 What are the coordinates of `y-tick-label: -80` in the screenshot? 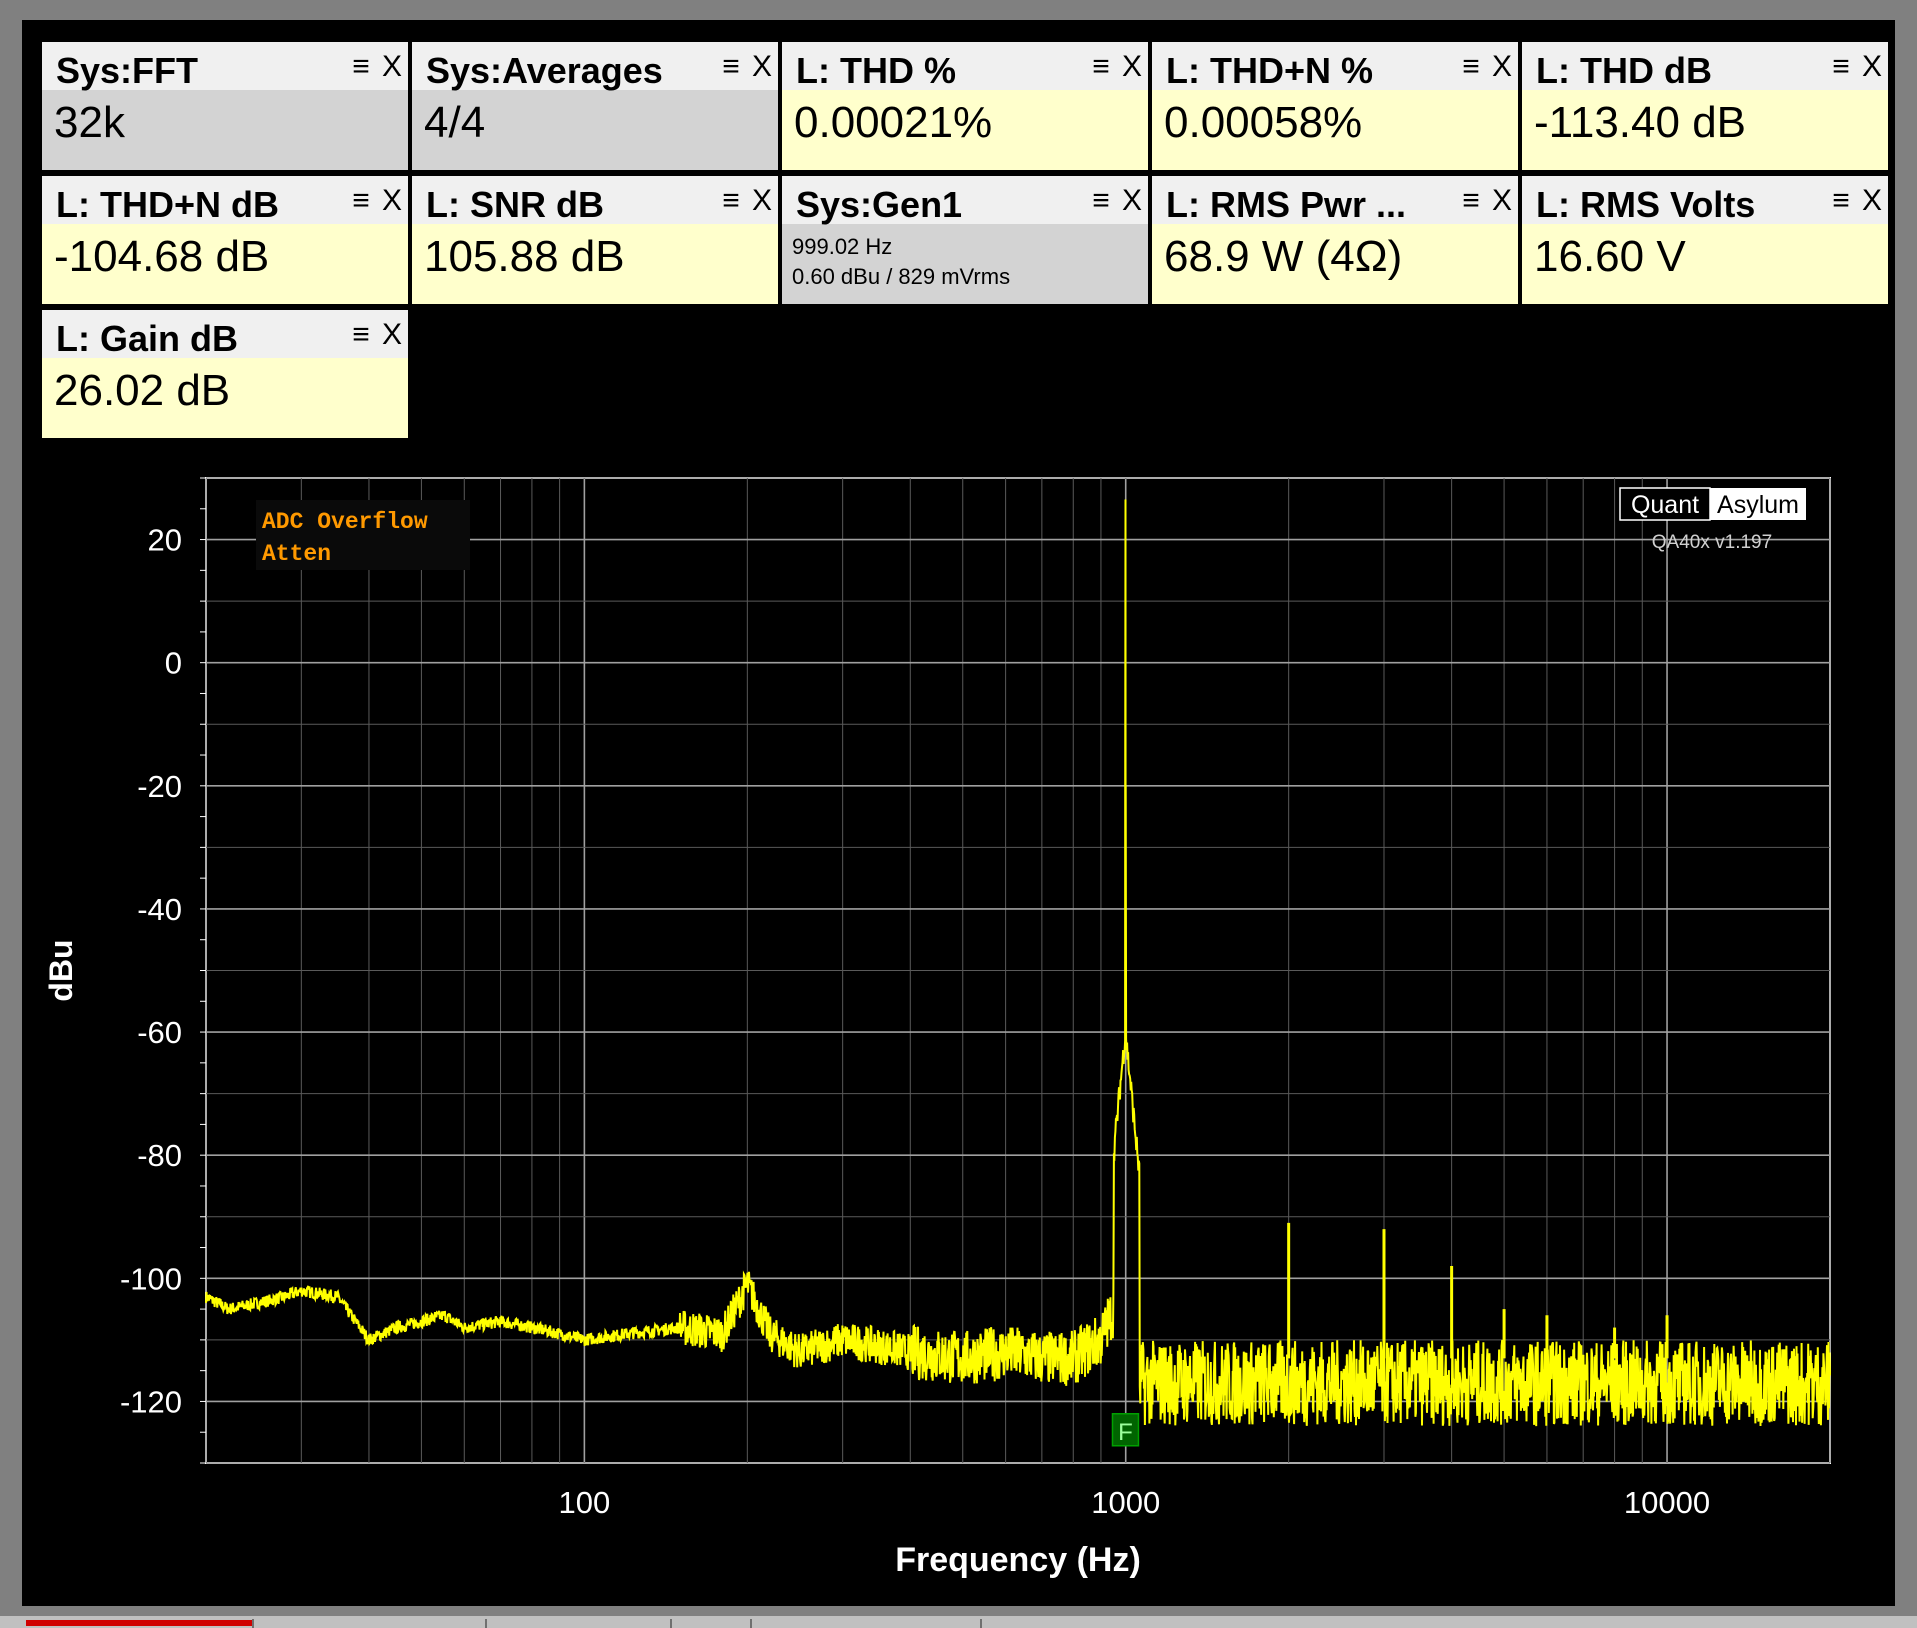 It's located at (159, 1155).